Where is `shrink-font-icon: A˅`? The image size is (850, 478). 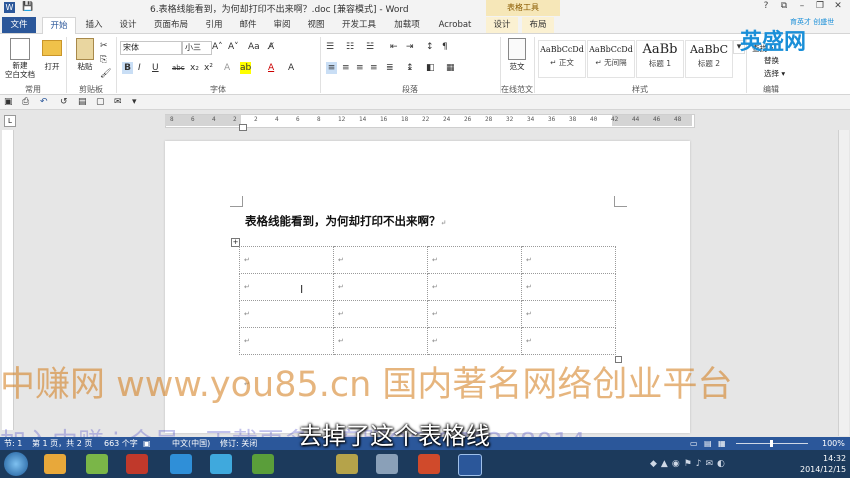
shrink-font-icon: A˅ is located at coordinates (233, 47).